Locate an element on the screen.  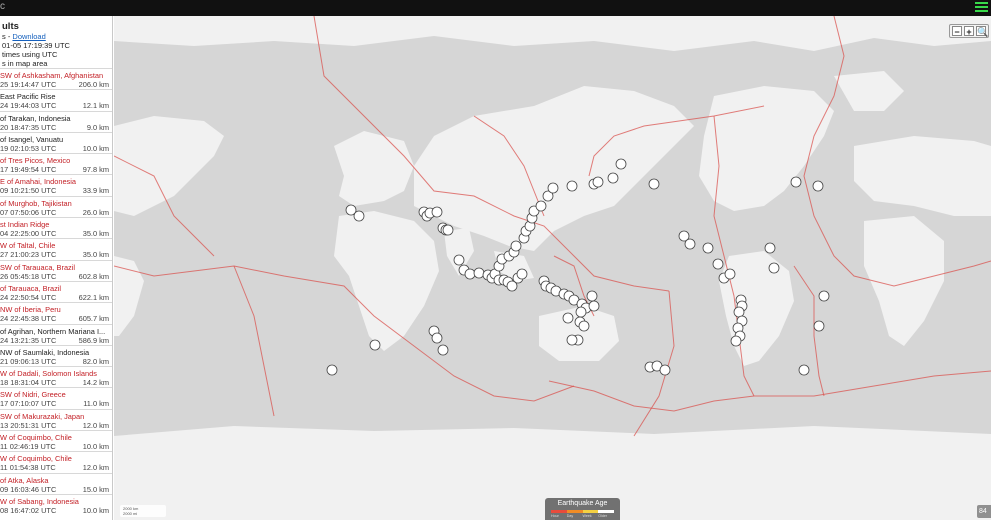
legend-swatch-week is located at coordinates (590, 511).